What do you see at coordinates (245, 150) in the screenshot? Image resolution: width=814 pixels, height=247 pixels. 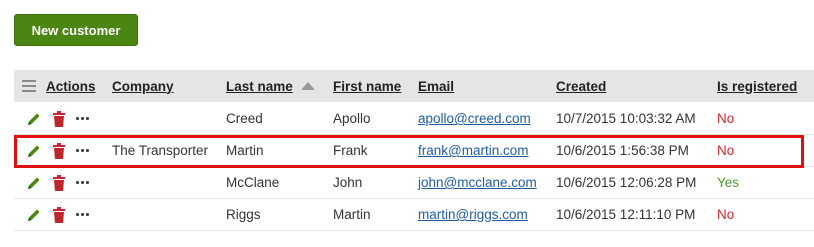 I see `cell-last-name: Martin` at bounding box center [245, 150].